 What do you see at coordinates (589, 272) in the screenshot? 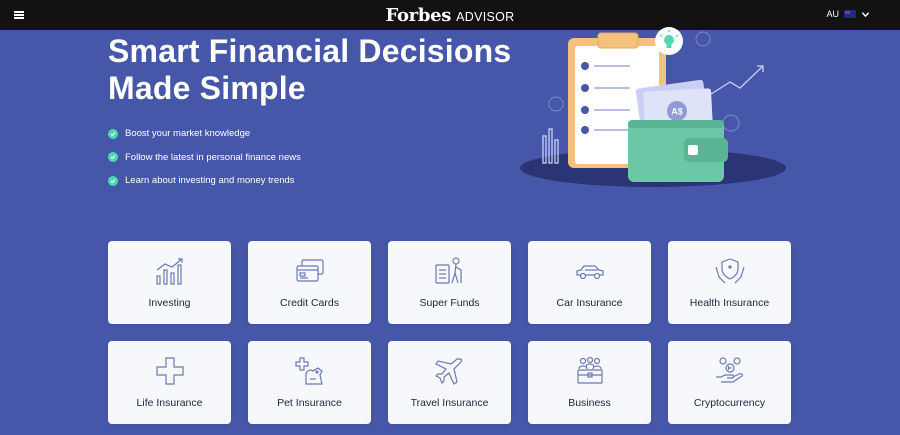
I see `car-icon` at bounding box center [589, 272].